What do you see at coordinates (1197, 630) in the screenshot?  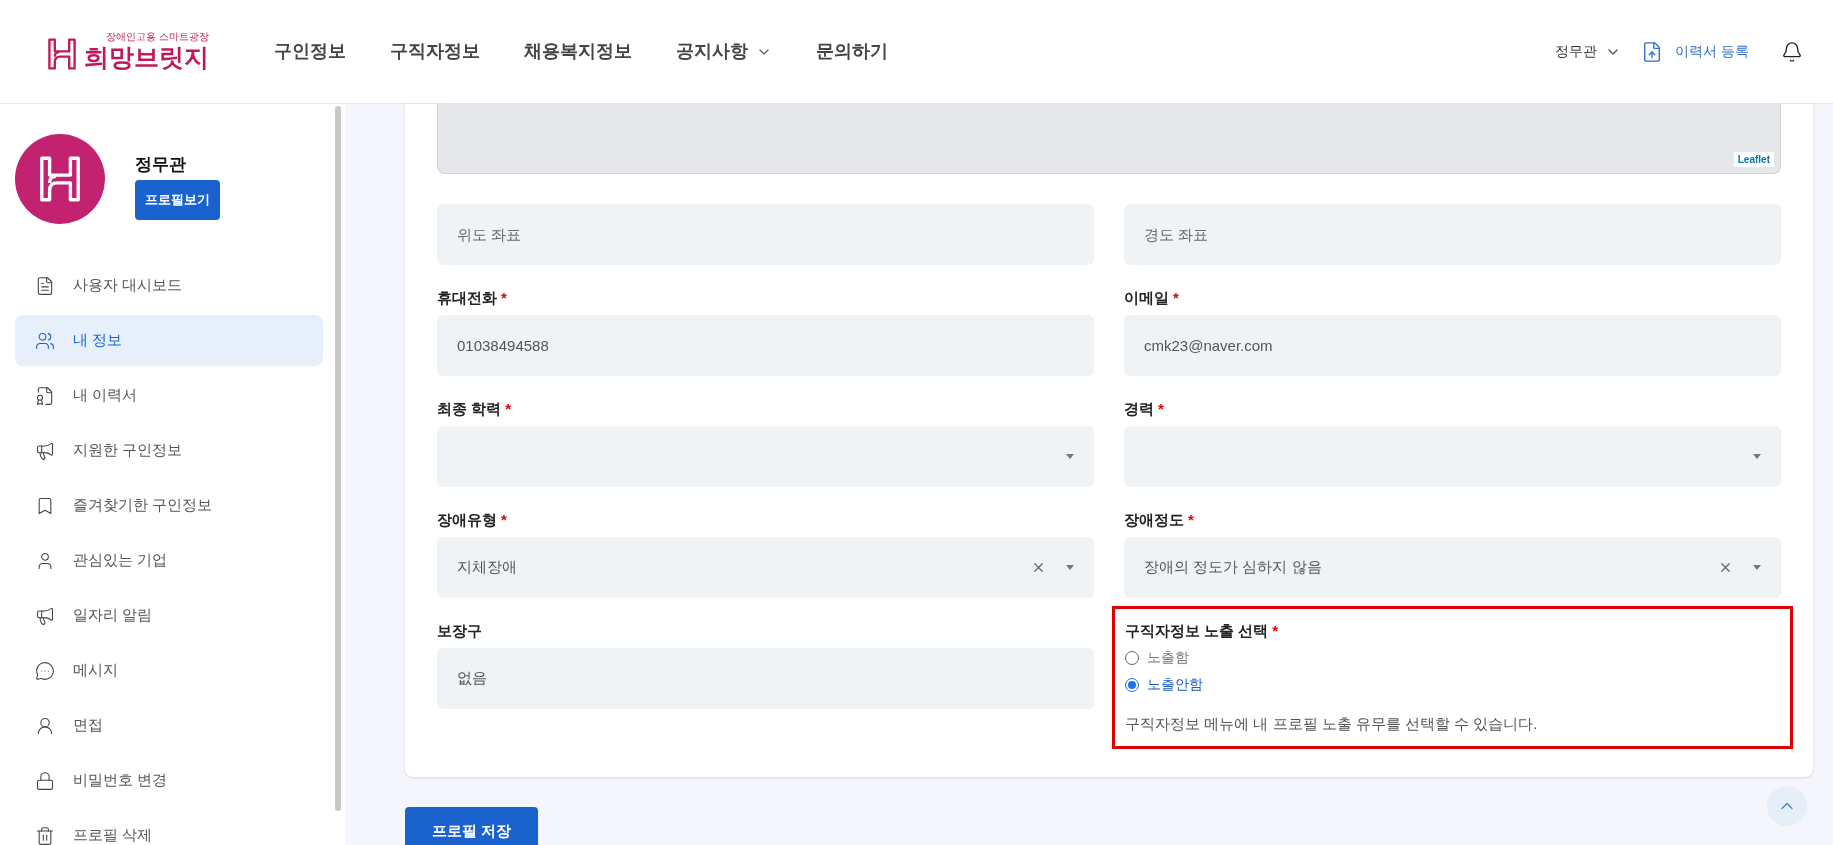 I see `field-label: 구직자정보 노출 선택` at bounding box center [1197, 630].